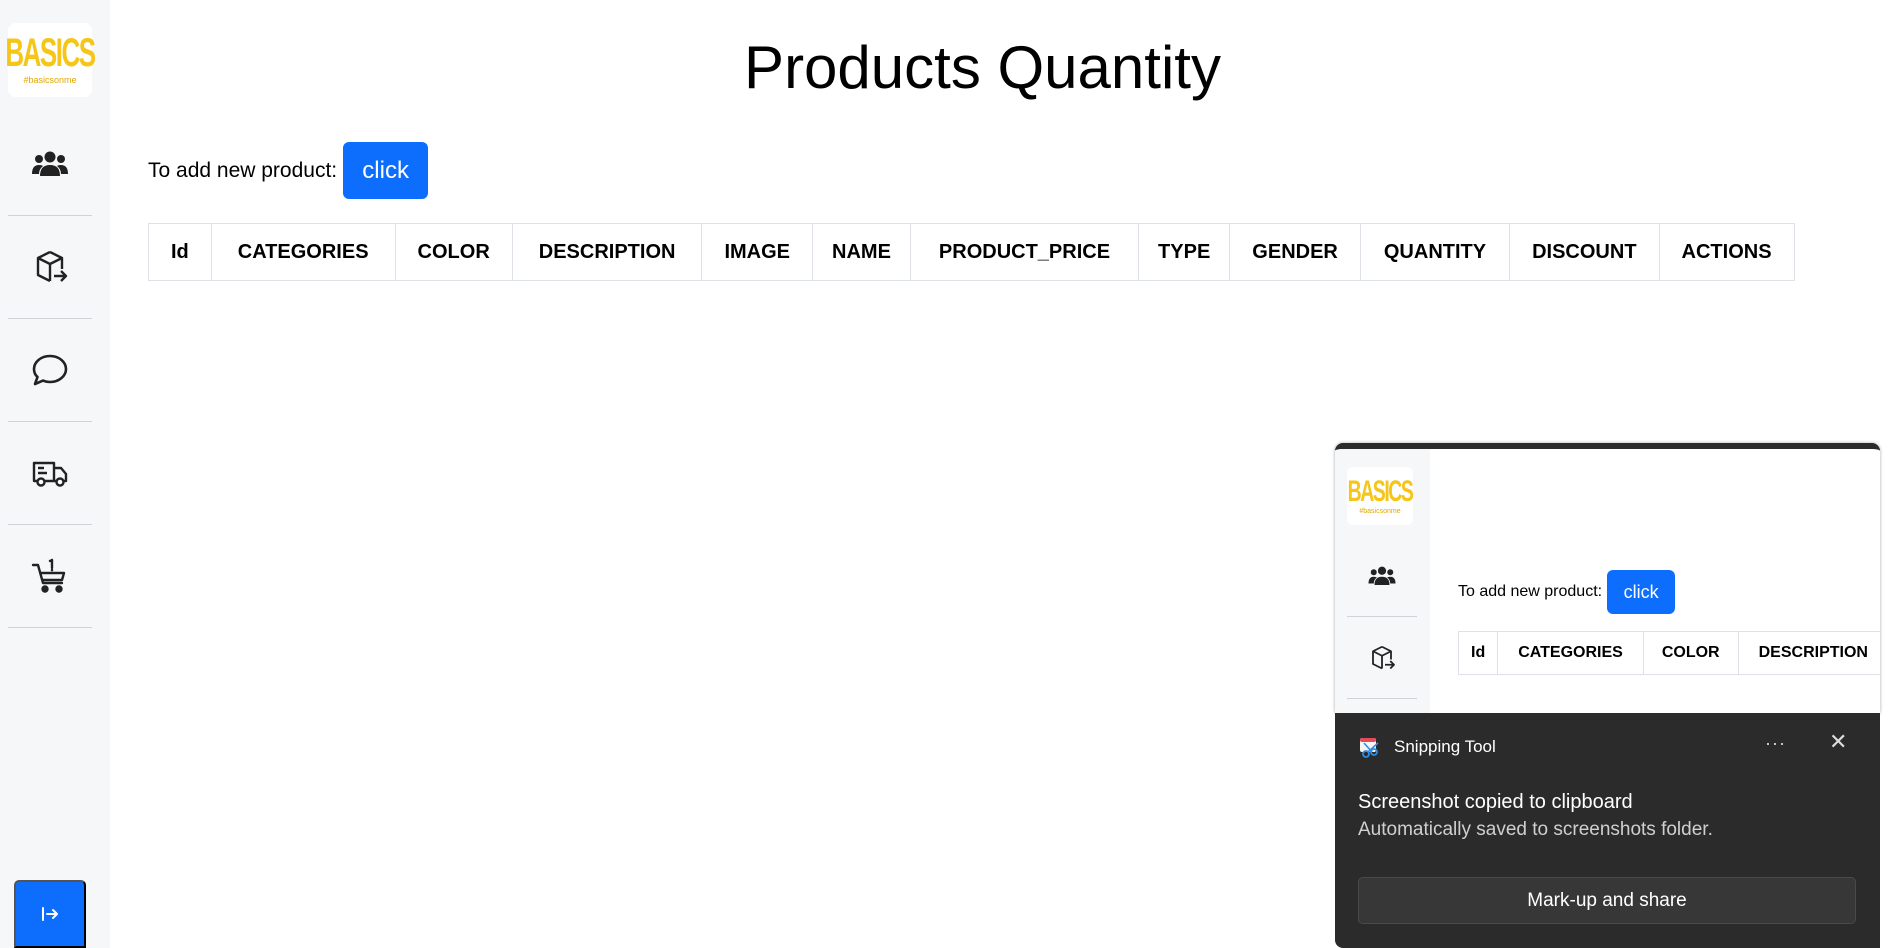 The image size is (1895, 948). What do you see at coordinates (1295, 252) in the screenshot?
I see `column-header-gender: GENDER` at bounding box center [1295, 252].